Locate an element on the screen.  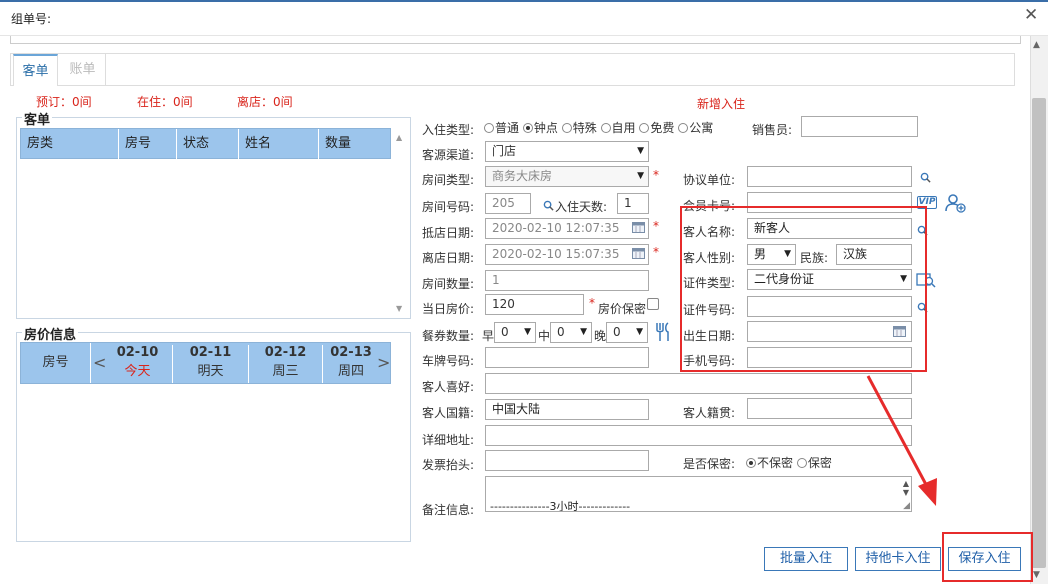
radio-hourly is located at coordinates (527, 128).